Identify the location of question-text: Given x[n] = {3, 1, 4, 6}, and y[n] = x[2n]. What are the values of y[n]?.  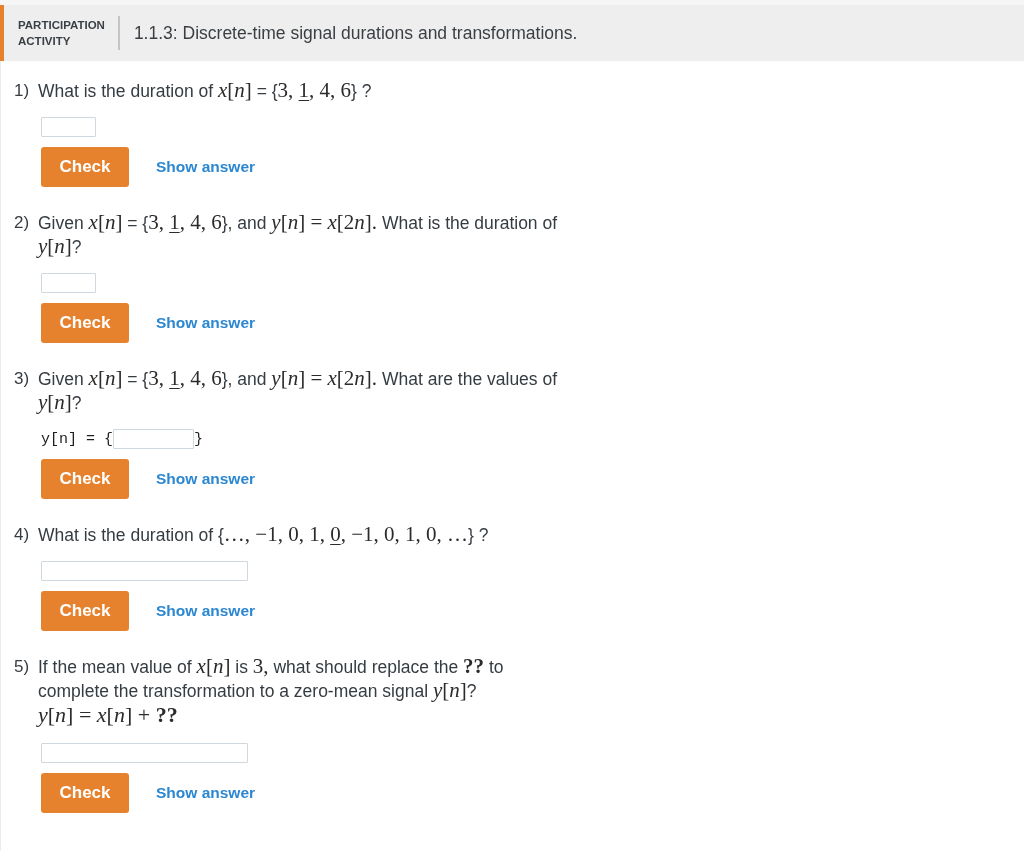
(298, 391).